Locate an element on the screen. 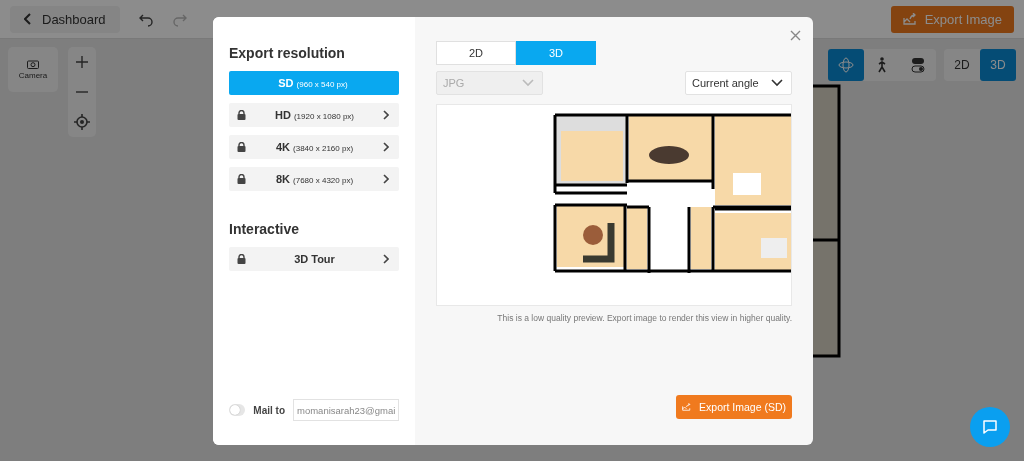 This screenshot has height=461, width=1024. camera-icon is located at coordinates (33, 64).